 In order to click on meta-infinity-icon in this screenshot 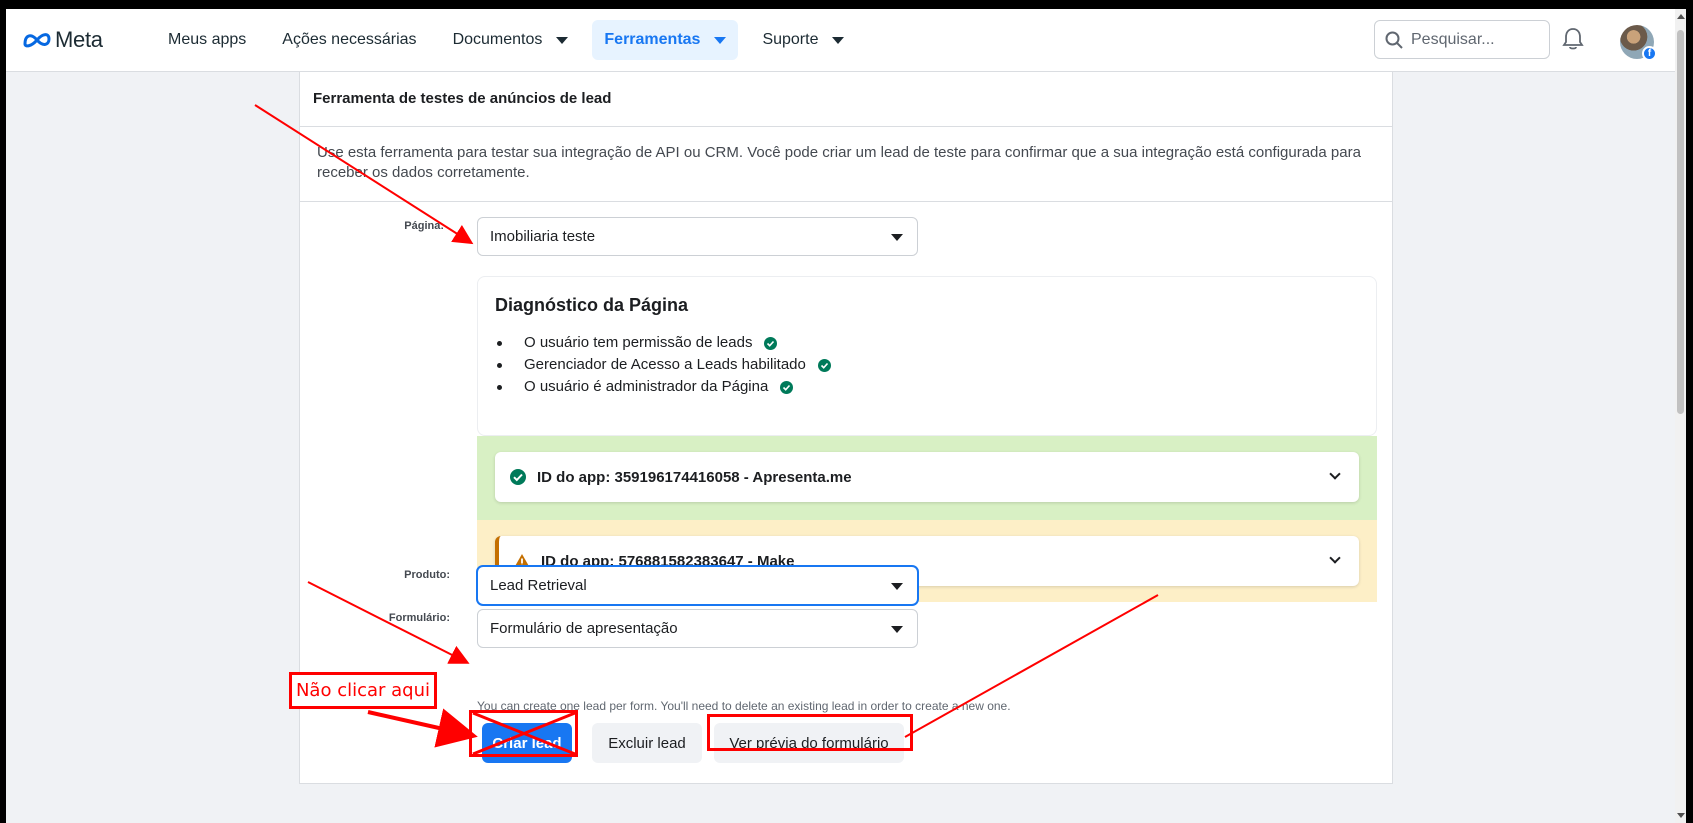, I will do `click(37, 40)`.